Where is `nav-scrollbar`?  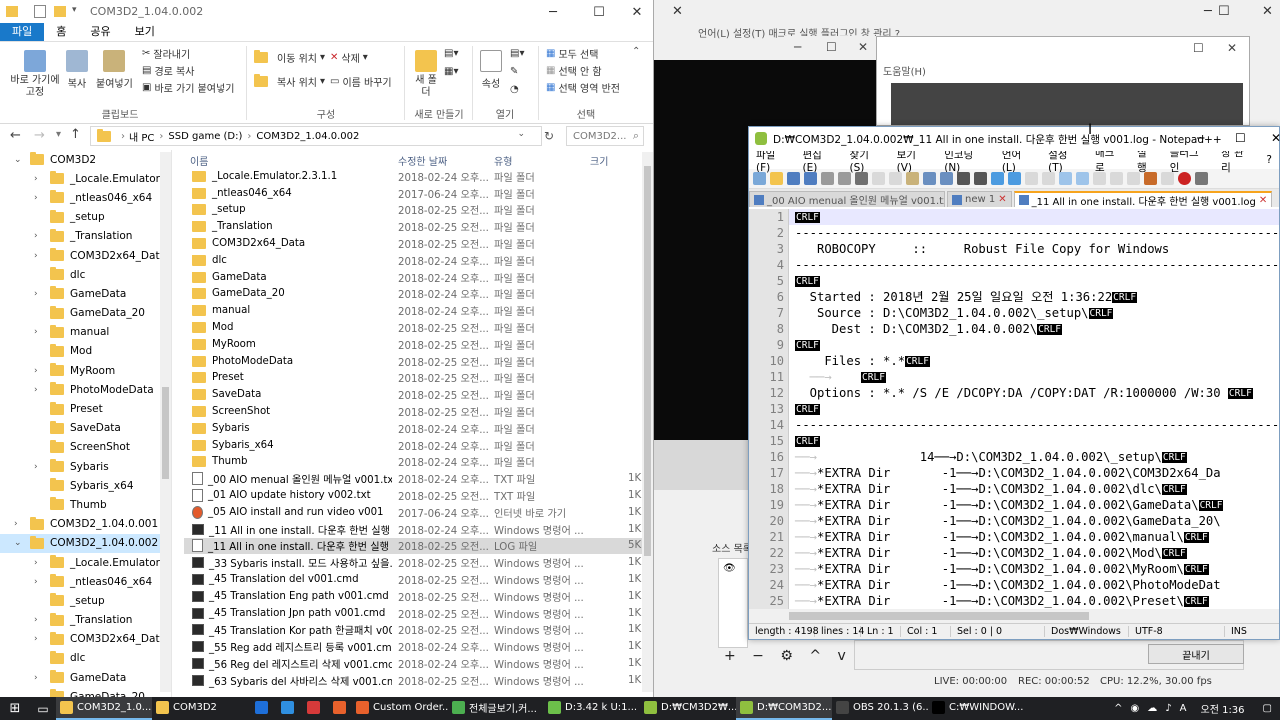
nav-scrollbar is located at coordinates (165, 422).